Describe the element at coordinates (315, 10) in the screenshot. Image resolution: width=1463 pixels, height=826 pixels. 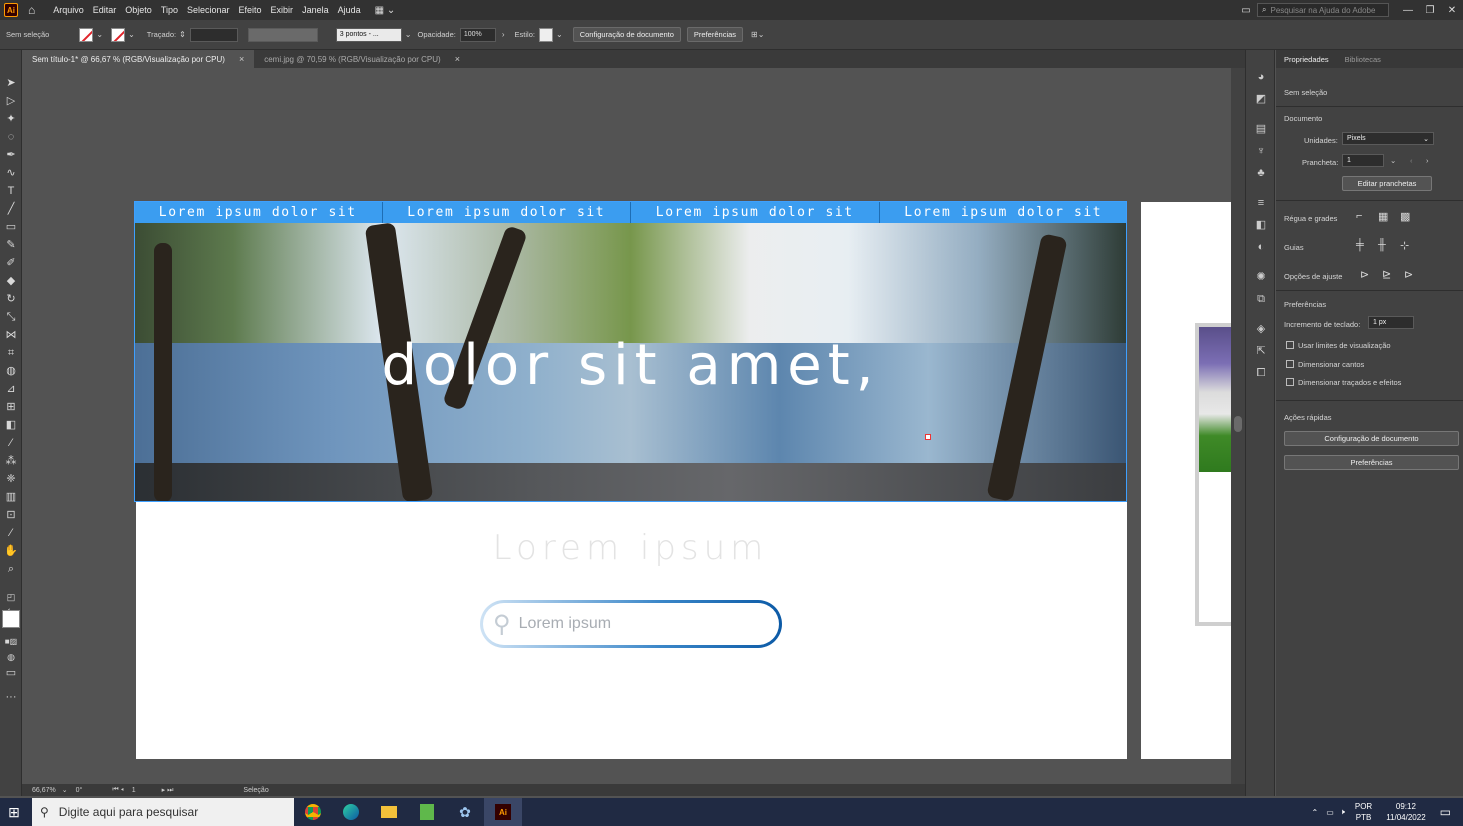
I see `menu-janela: Janela` at that location.